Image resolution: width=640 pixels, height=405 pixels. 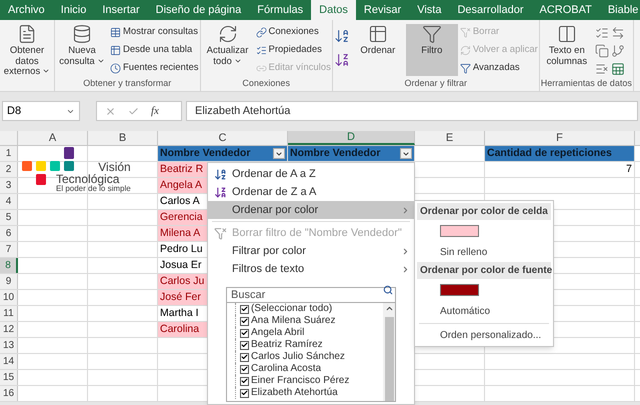 I want to click on ribbon-tab: Revisar, so click(x=383, y=10).